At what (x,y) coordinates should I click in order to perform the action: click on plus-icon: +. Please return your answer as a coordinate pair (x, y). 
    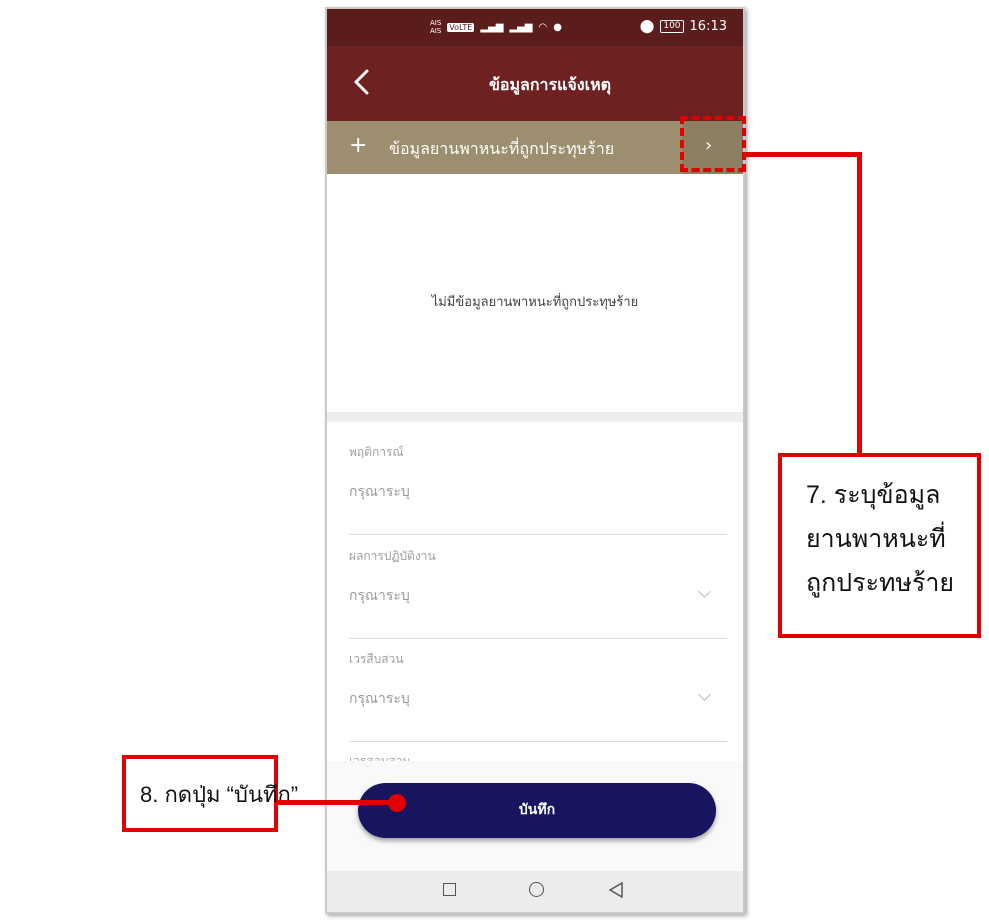
    Looking at the image, I should click on (358, 146).